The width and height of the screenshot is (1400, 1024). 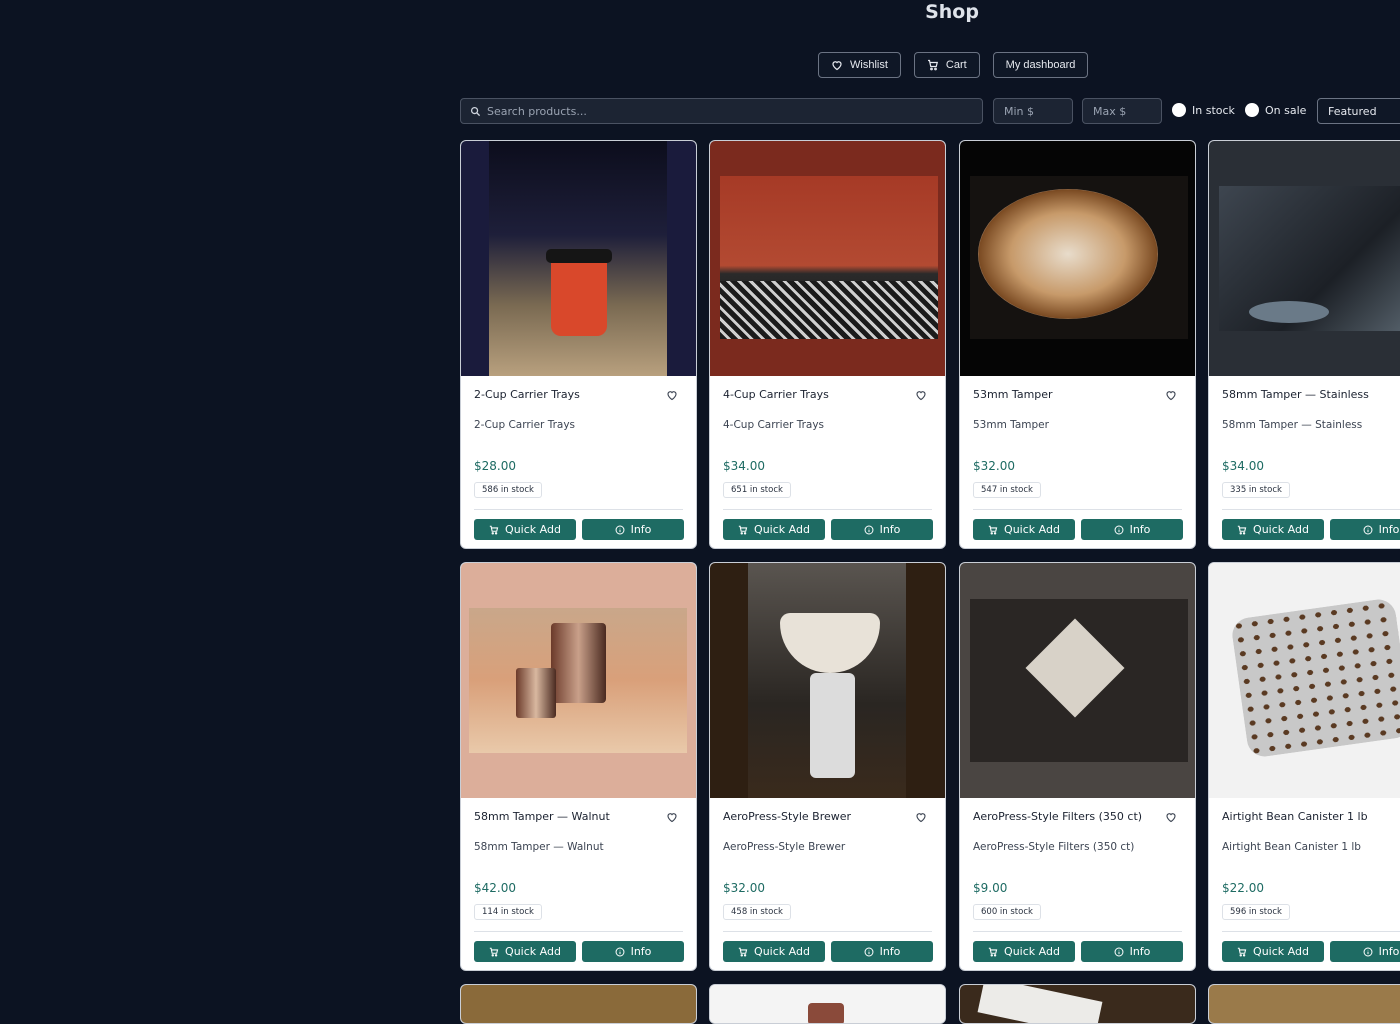 What do you see at coordinates (1295, 394) in the screenshot?
I see `product-name: 58mm Tamper — Stainless` at bounding box center [1295, 394].